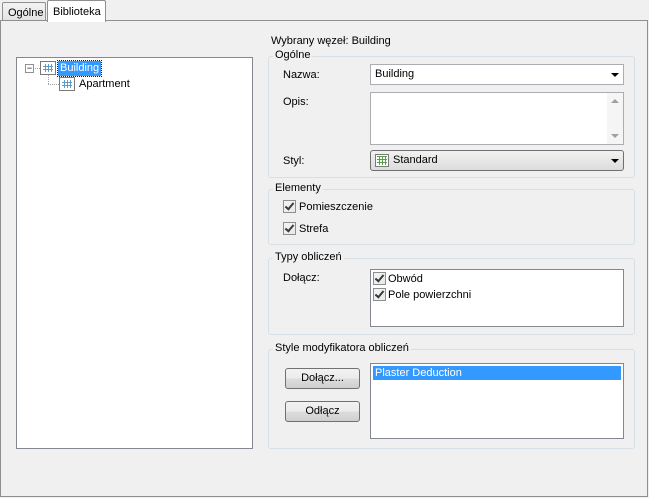 Image resolution: width=649 pixels, height=498 pixels. I want to click on modifier-list-item: Plaster Deduction, so click(497, 373).